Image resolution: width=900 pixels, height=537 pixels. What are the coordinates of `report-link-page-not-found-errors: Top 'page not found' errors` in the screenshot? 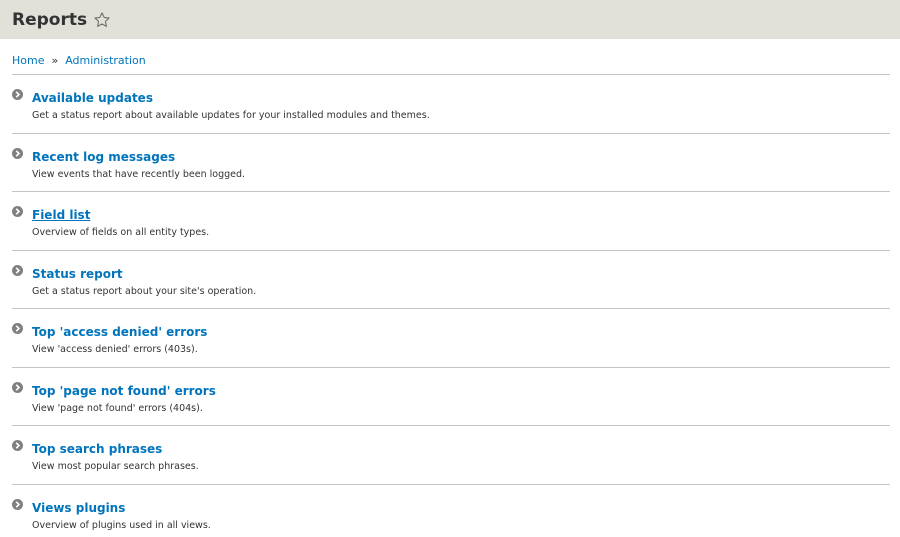 It's located at (124, 391).